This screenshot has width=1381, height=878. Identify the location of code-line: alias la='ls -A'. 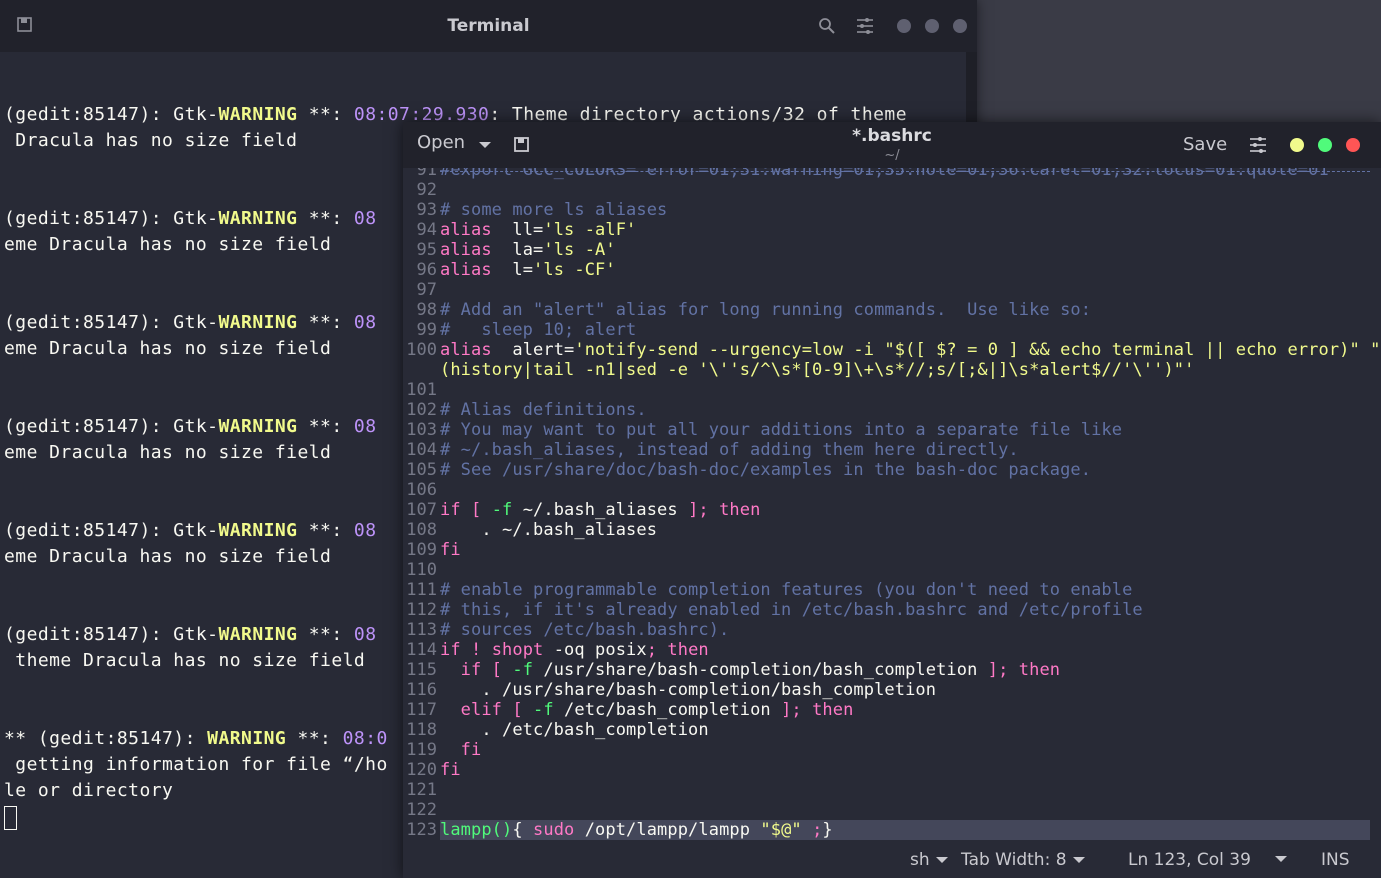
(528, 250).